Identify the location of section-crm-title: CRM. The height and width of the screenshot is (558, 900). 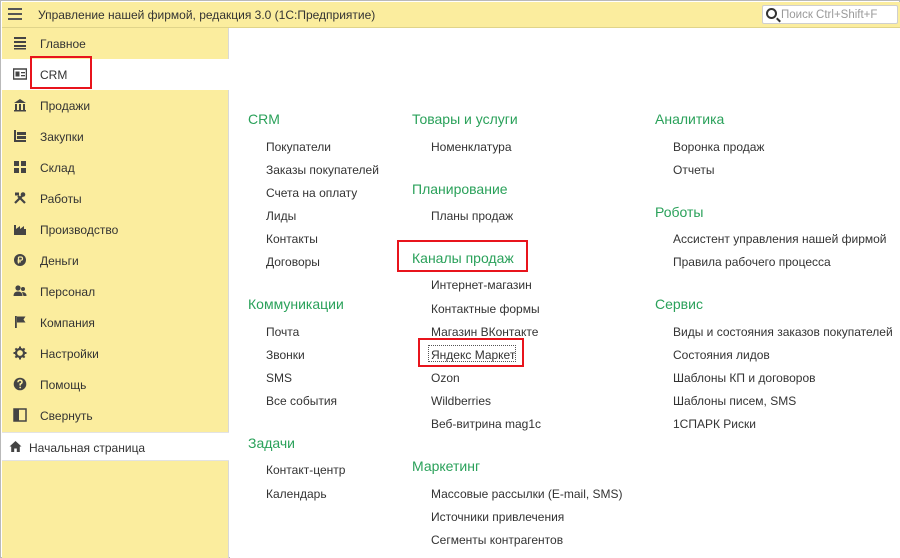
(264, 119).